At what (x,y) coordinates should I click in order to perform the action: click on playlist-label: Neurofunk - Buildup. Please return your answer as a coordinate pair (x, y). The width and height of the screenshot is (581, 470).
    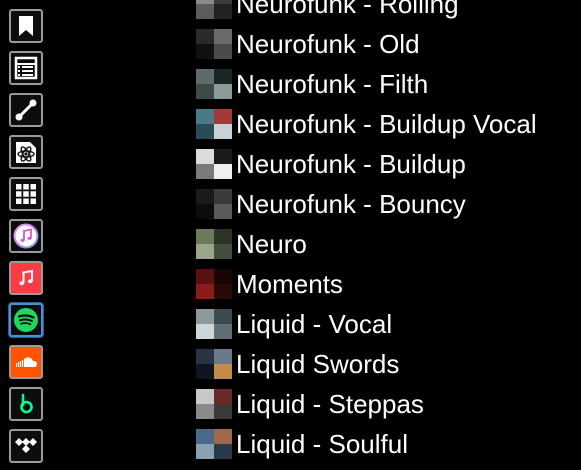
    Looking at the image, I should click on (351, 164).